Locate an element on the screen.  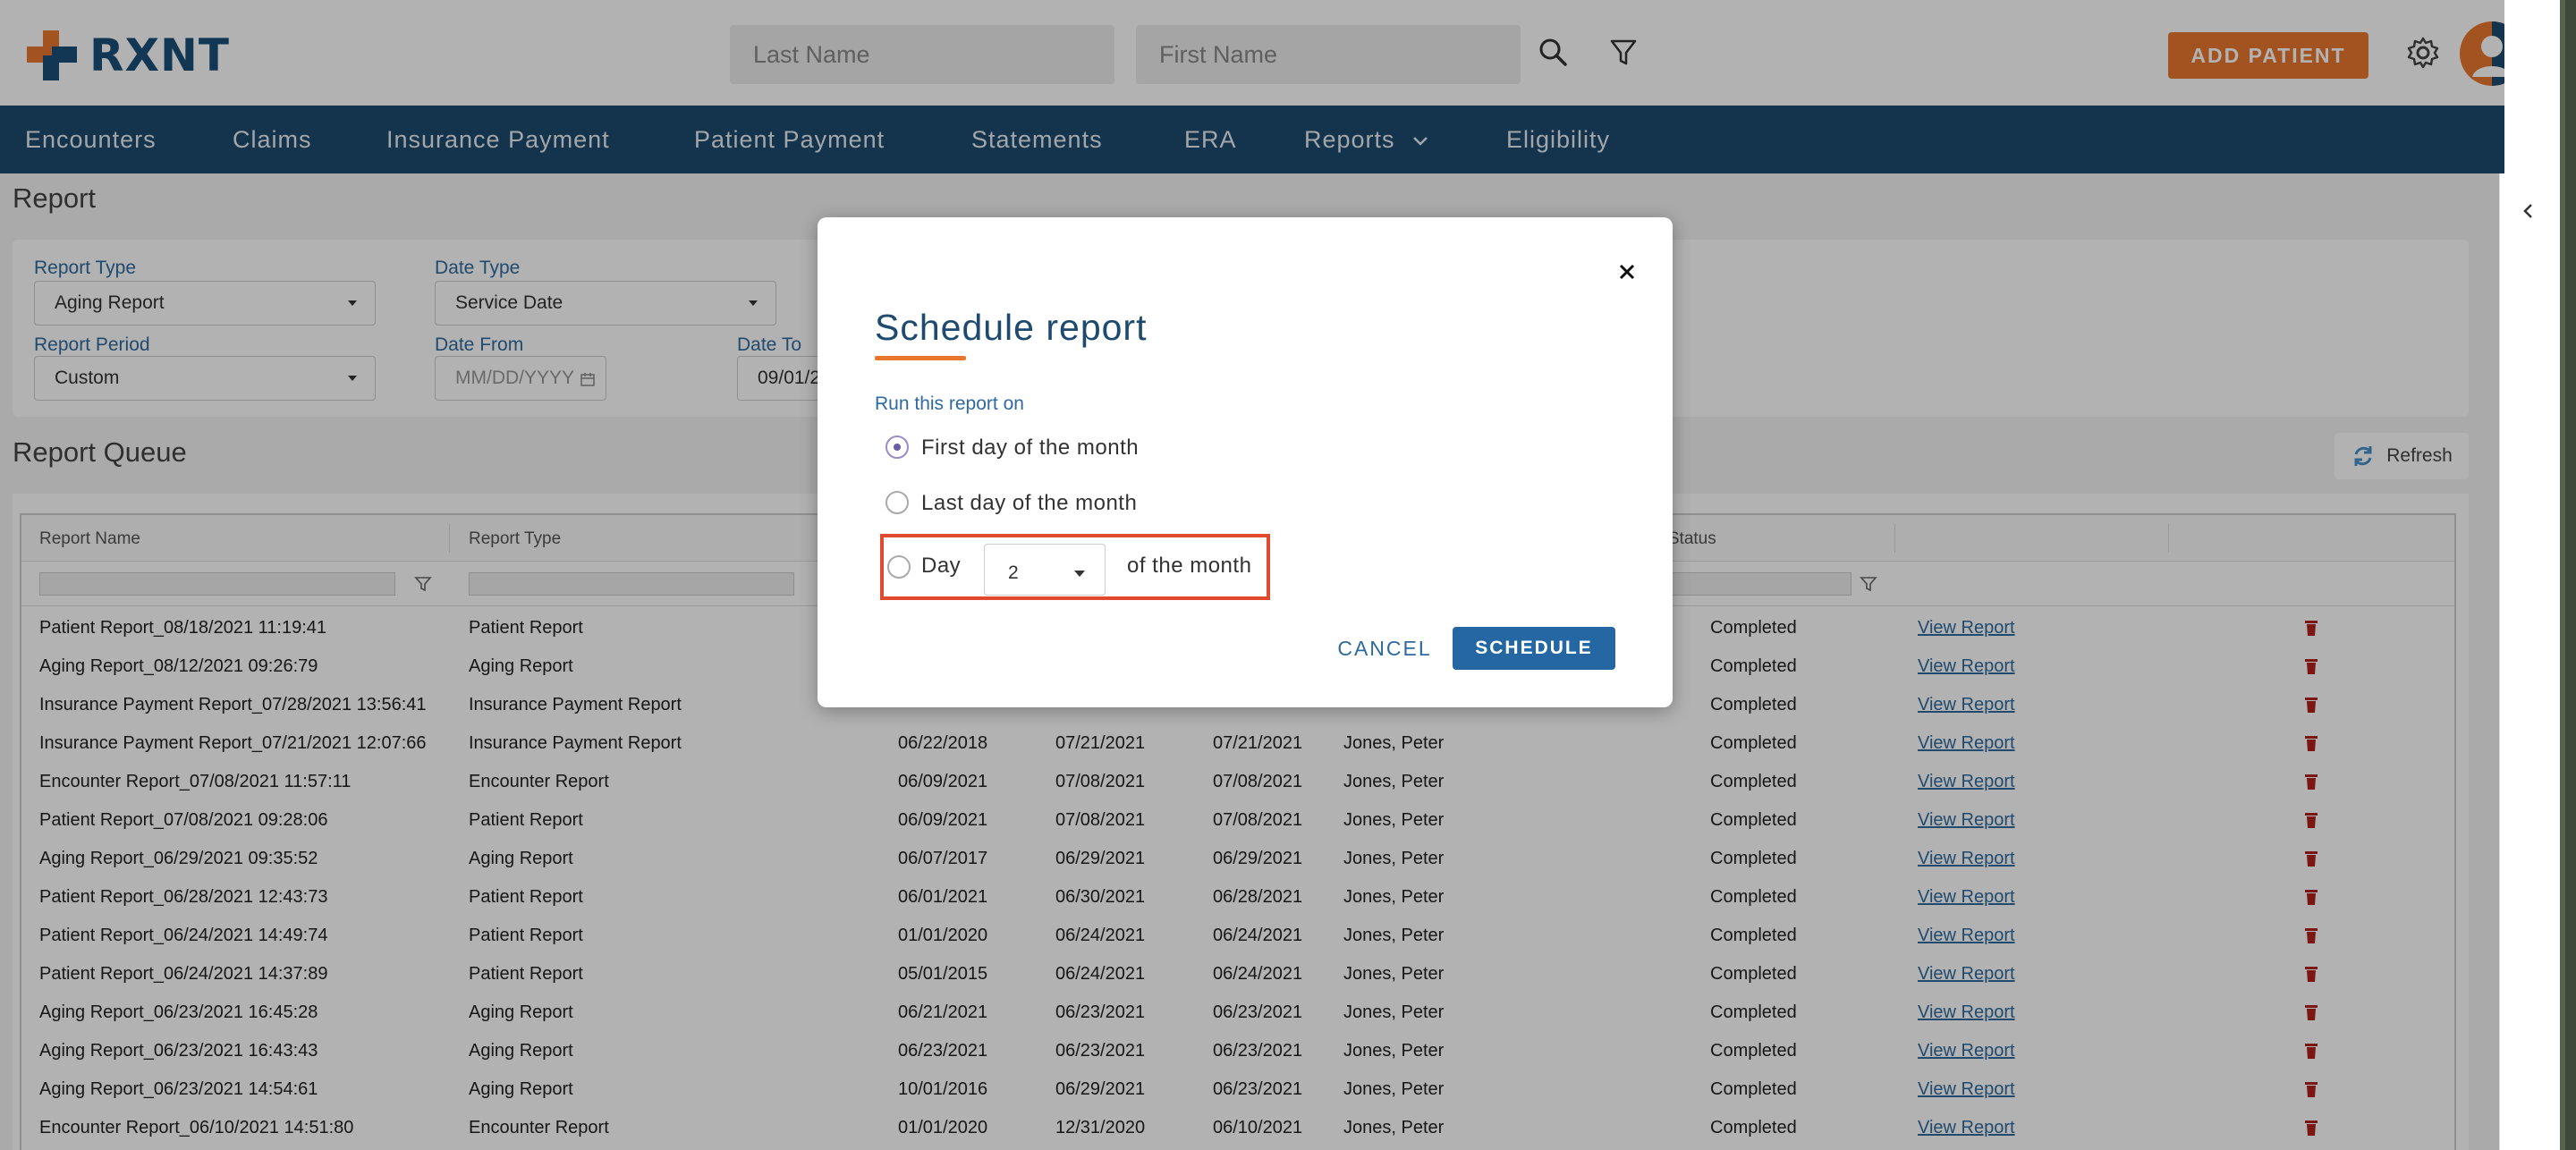
first-day-radio is located at coordinates (897, 447).